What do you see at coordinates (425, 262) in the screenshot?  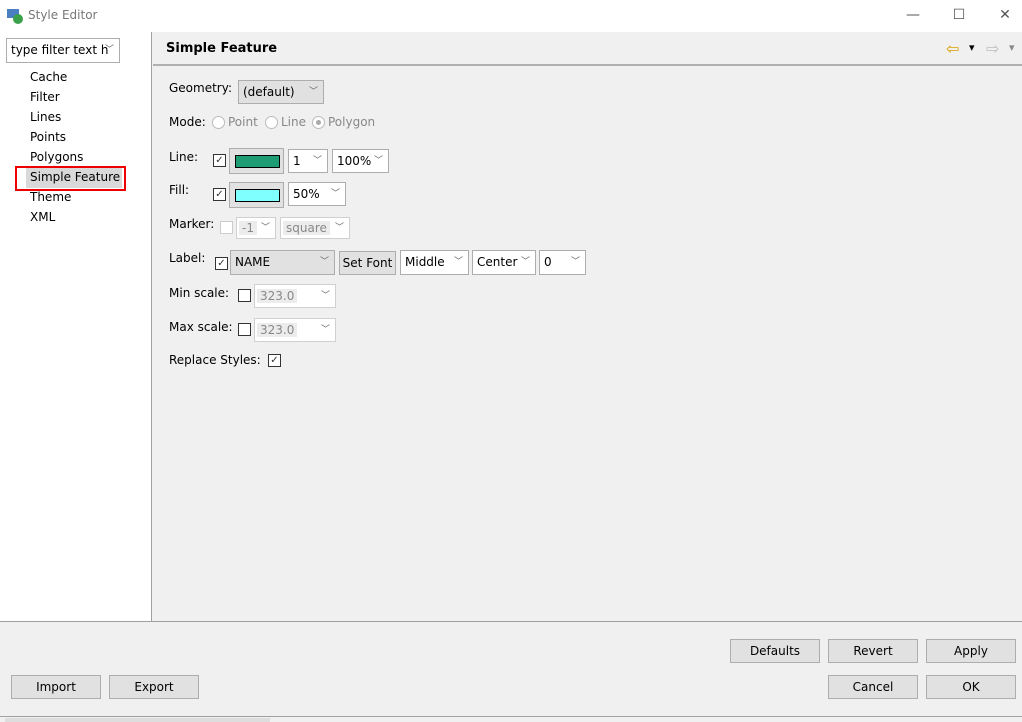 I see `label-vertical-value: Middle` at bounding box center [425, 262].